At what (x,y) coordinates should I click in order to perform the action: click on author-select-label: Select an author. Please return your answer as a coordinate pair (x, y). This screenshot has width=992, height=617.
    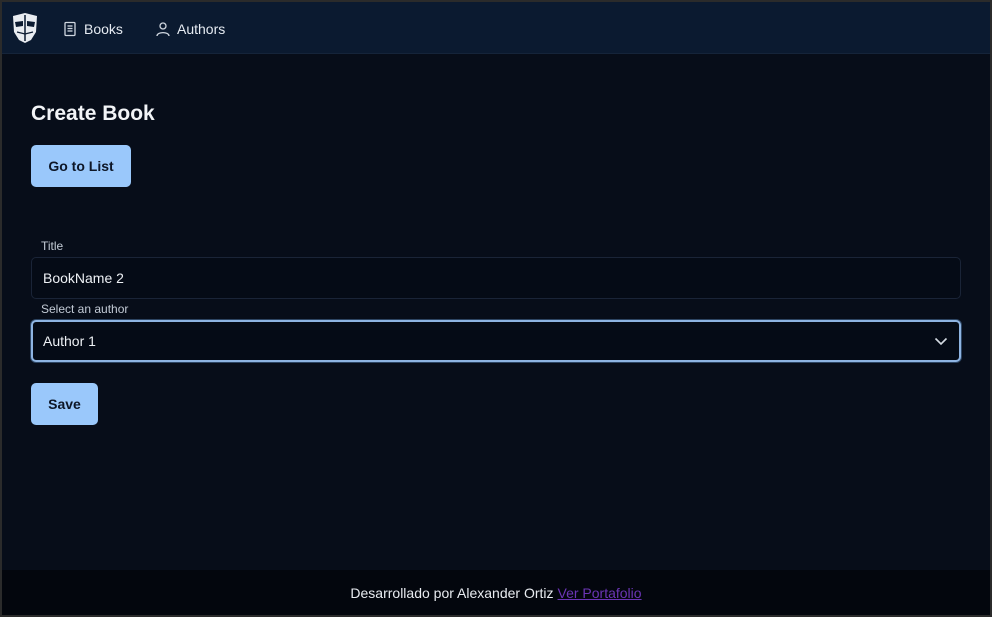
    Looking at the image, I should click on (85, 309).